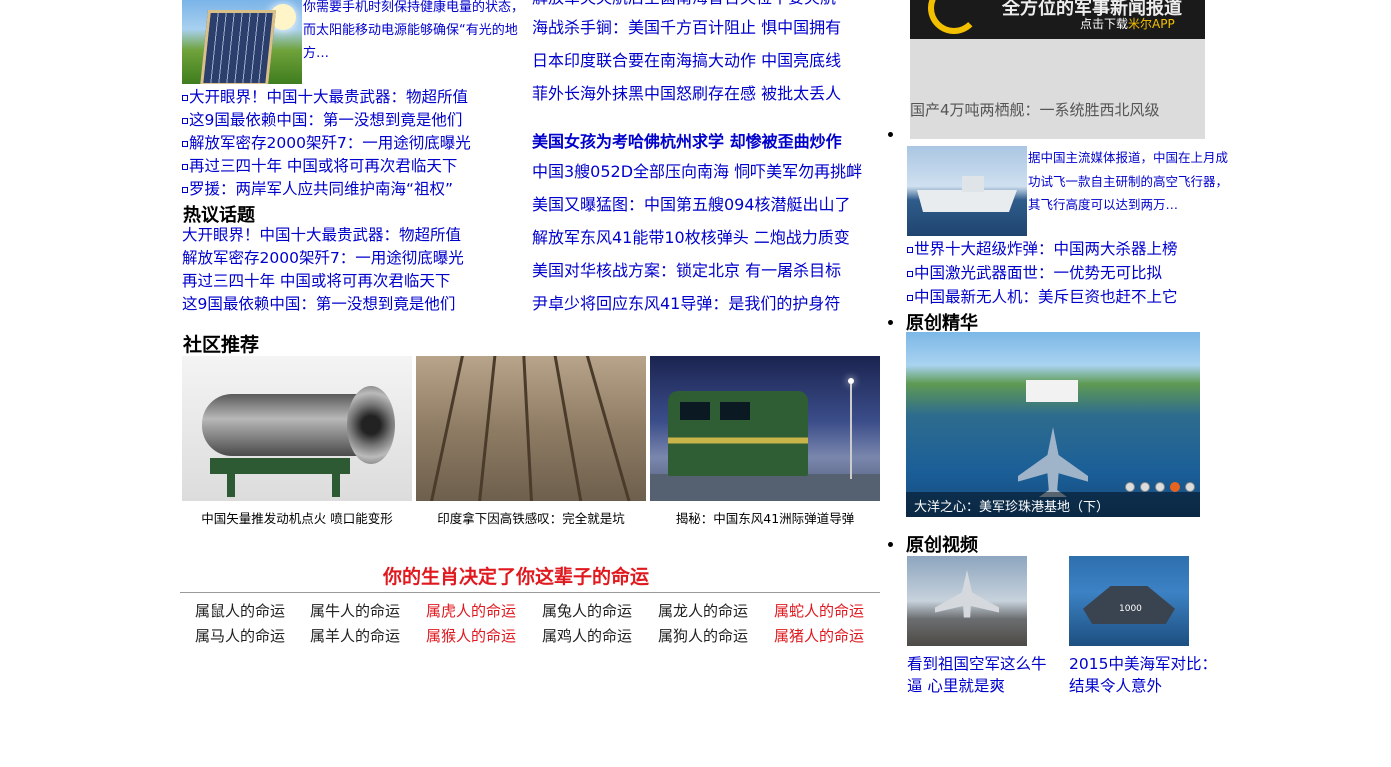 This screenshot has height=767, width=1391. Describe the element at coordinates (531, 517) in the screenshot. I see `community-caption-2: 印度拿下因高铁感叹：完全就是坑` at that location.